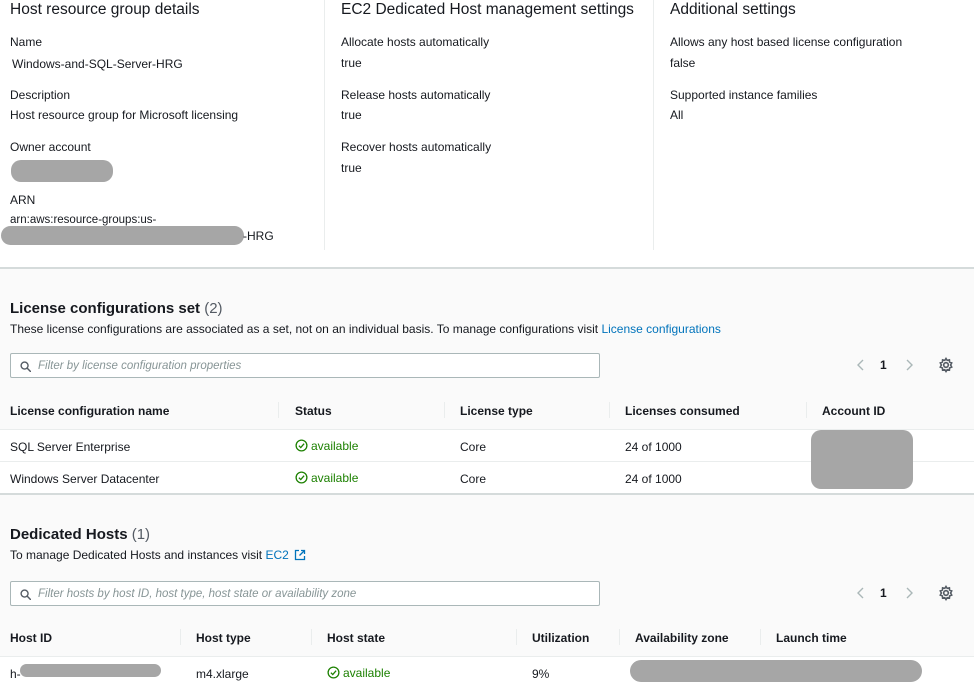  I want to click on license-filter-input, so click(315, 365).